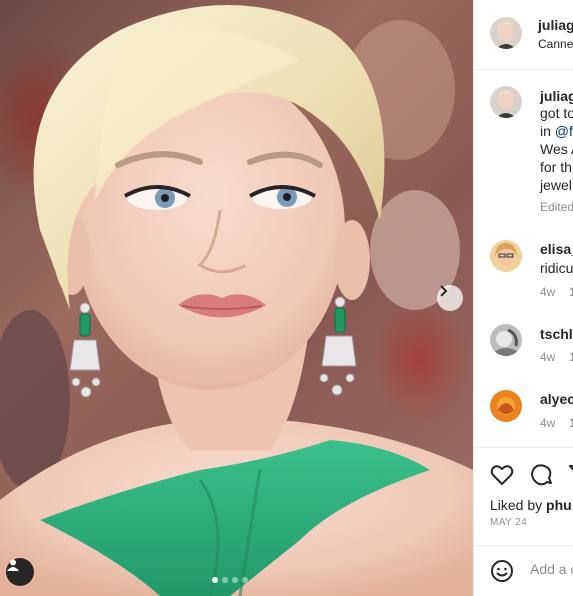 This screenshot has height=596, width=573. What do you see at coordinates (502, 571) in the screenshot?
I see `emoji-icon` at bounding box center [502, 571].